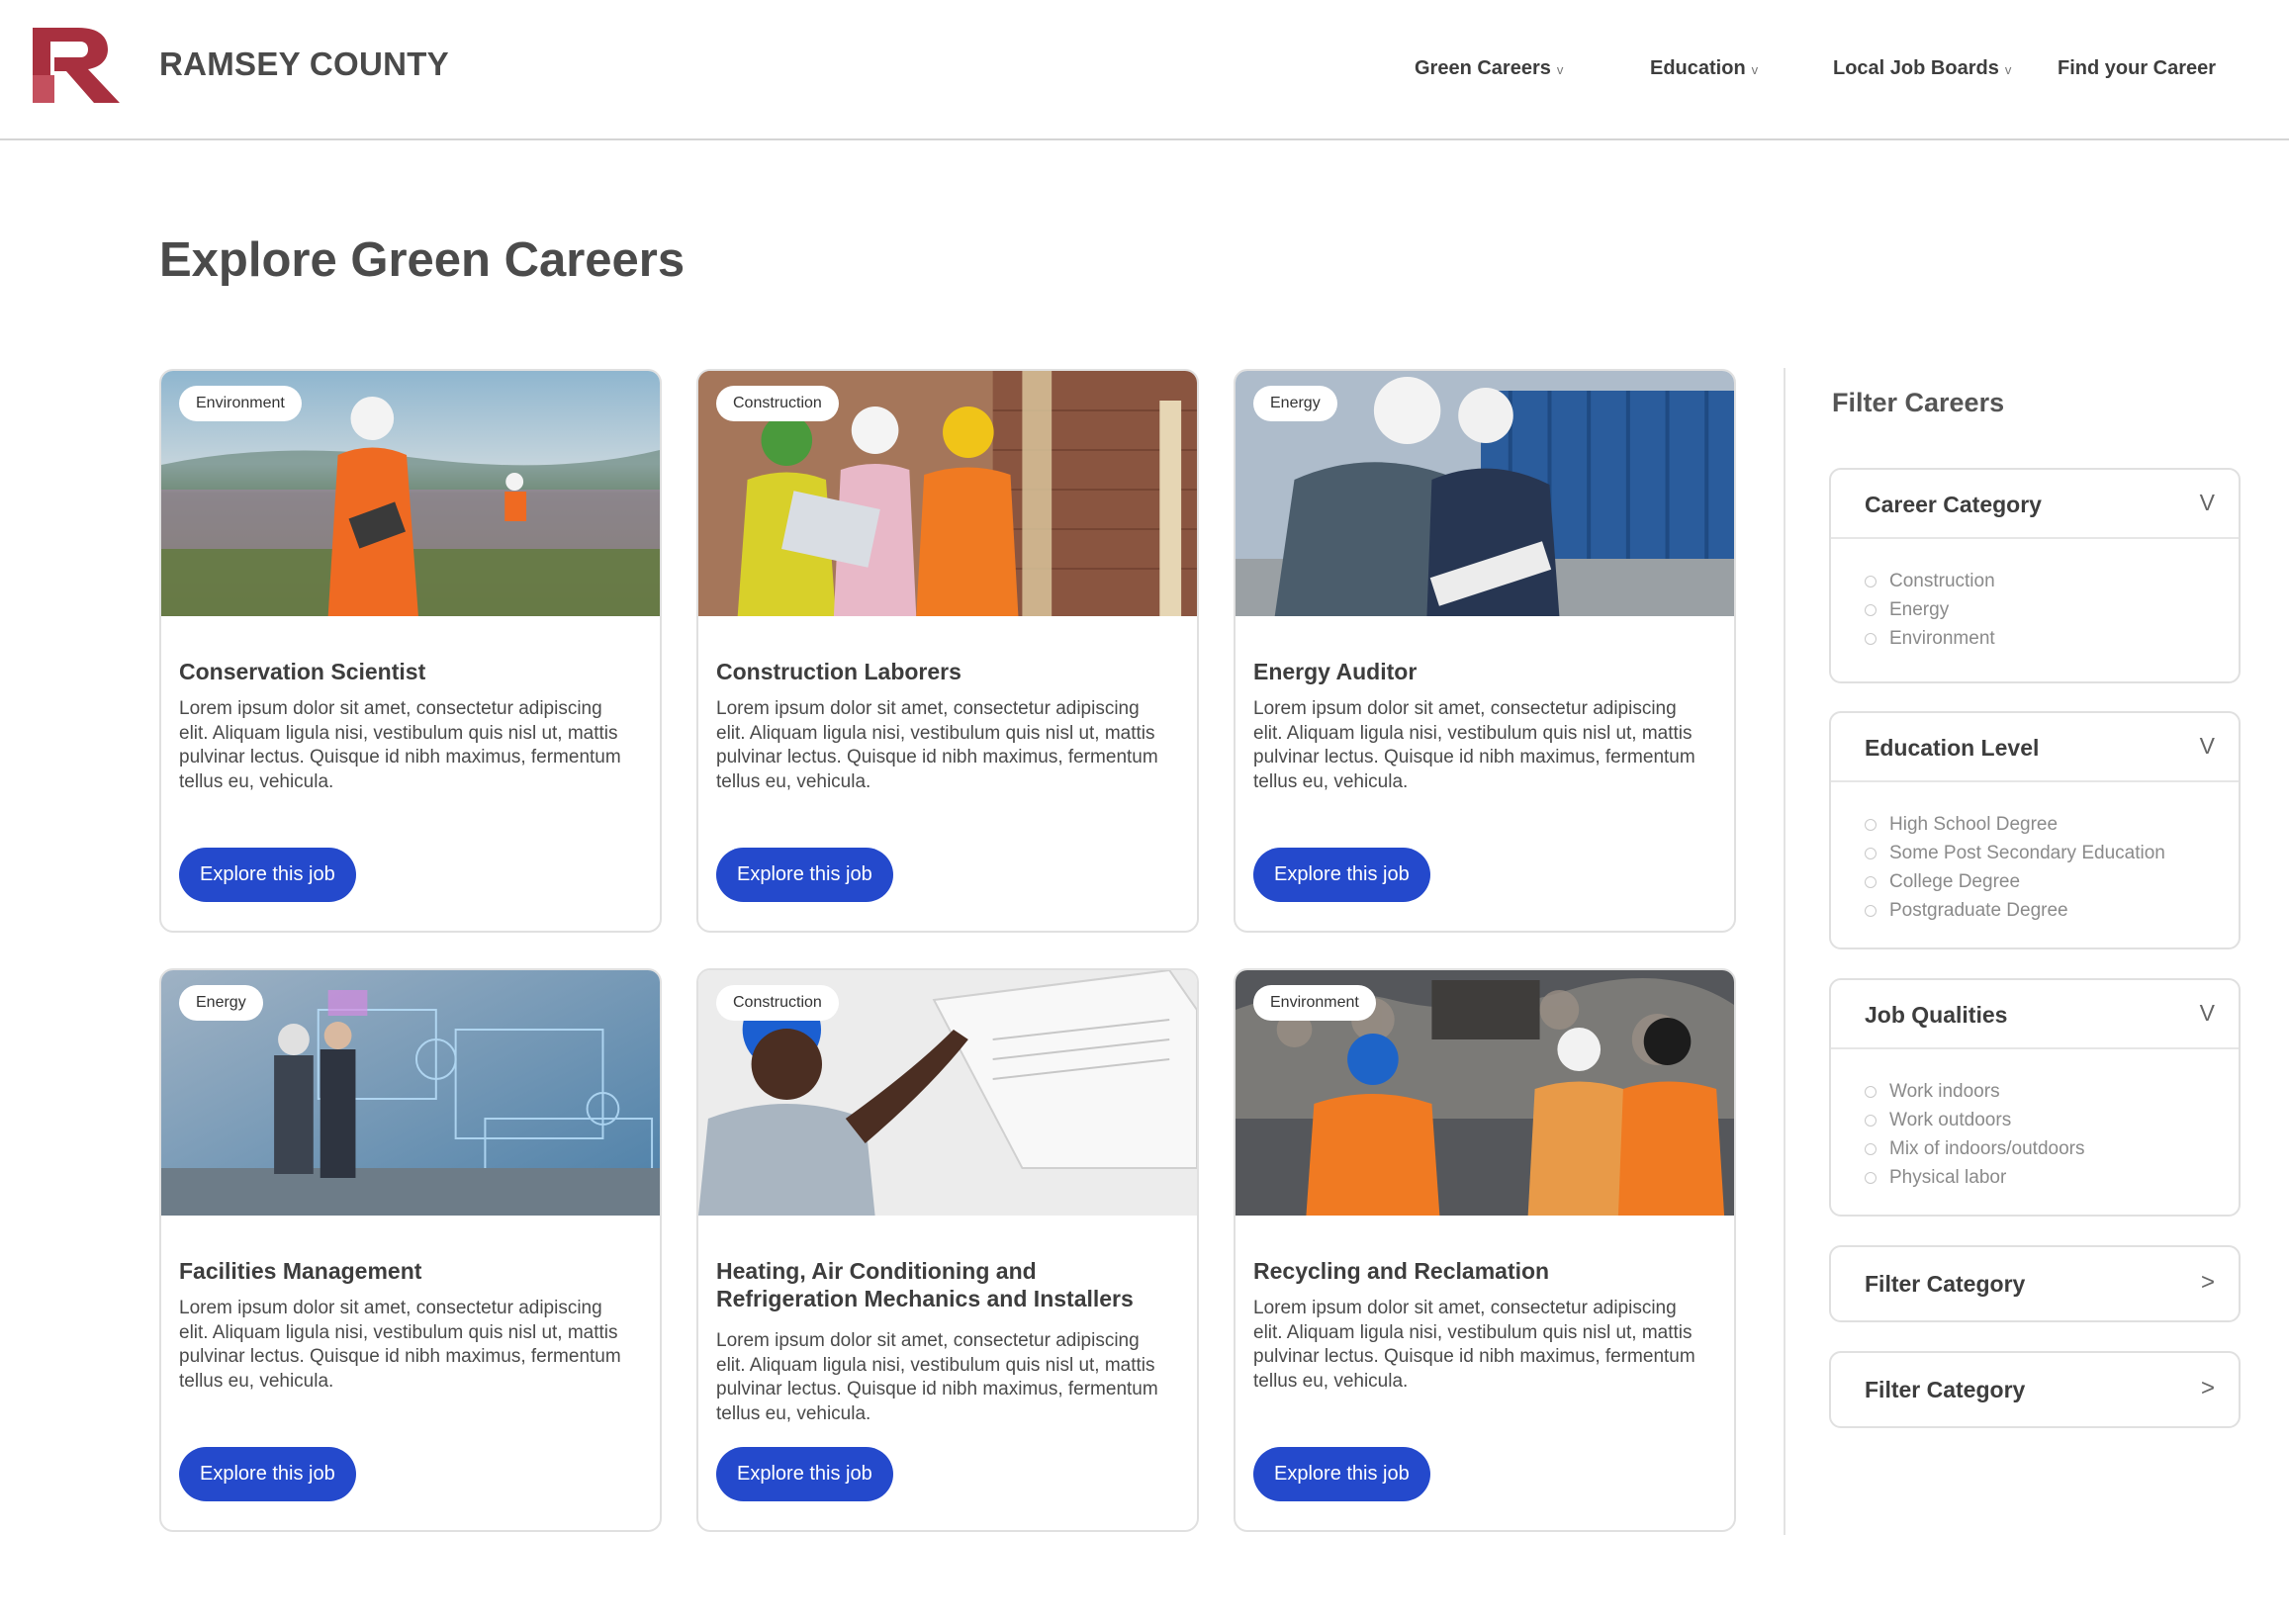  I want to click on option-label: Physical labor, so click(1948, 1177).